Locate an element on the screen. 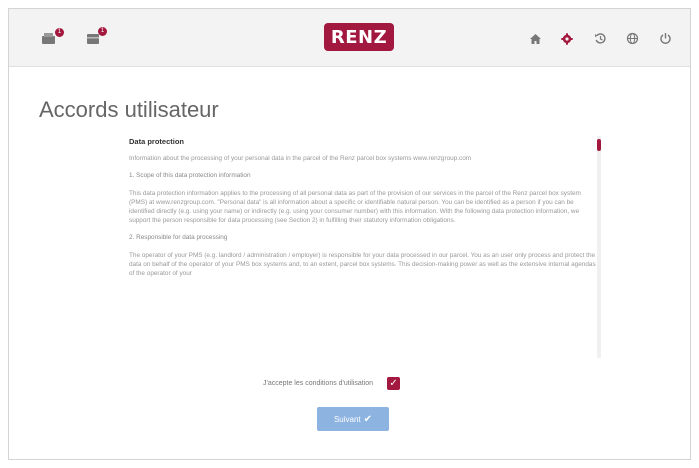  home-button is located at coordinates (535, 38).